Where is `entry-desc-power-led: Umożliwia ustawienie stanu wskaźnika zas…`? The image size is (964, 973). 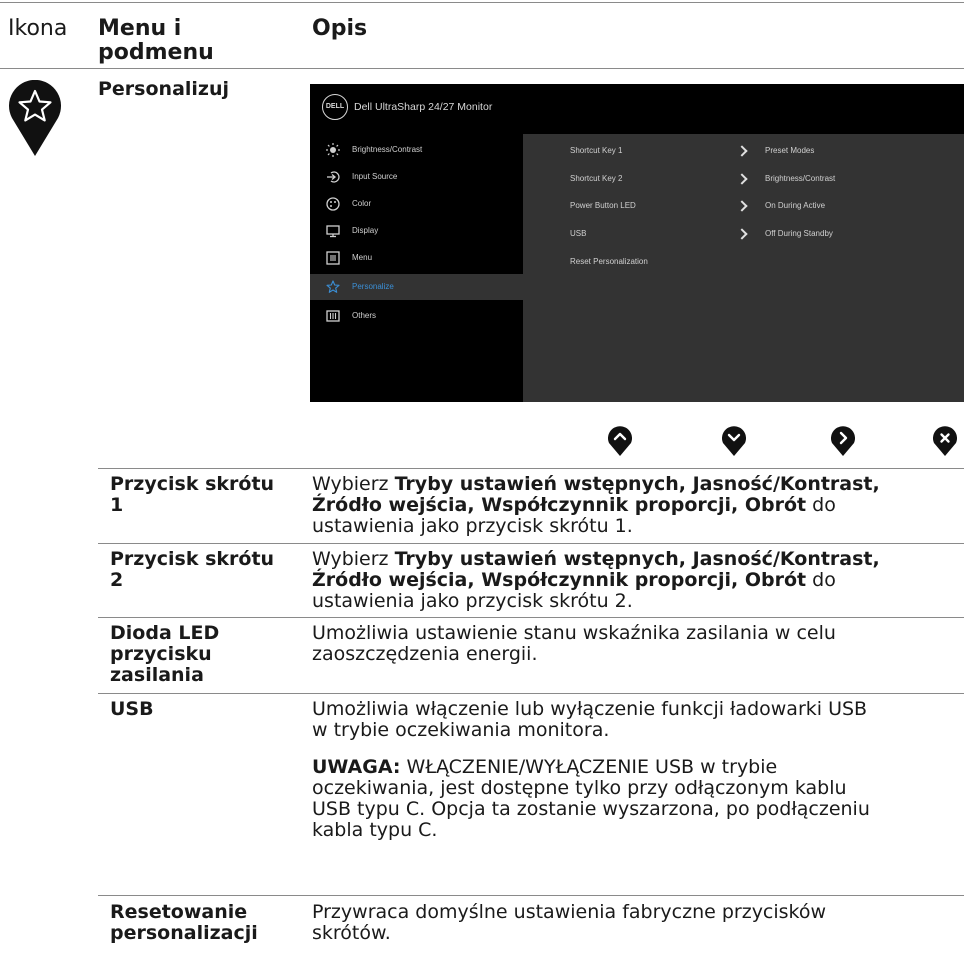 entry-desc-power-led: Umożliwia ustawienie stanu wskaźnika zas… is located at coordinates (638, 644).